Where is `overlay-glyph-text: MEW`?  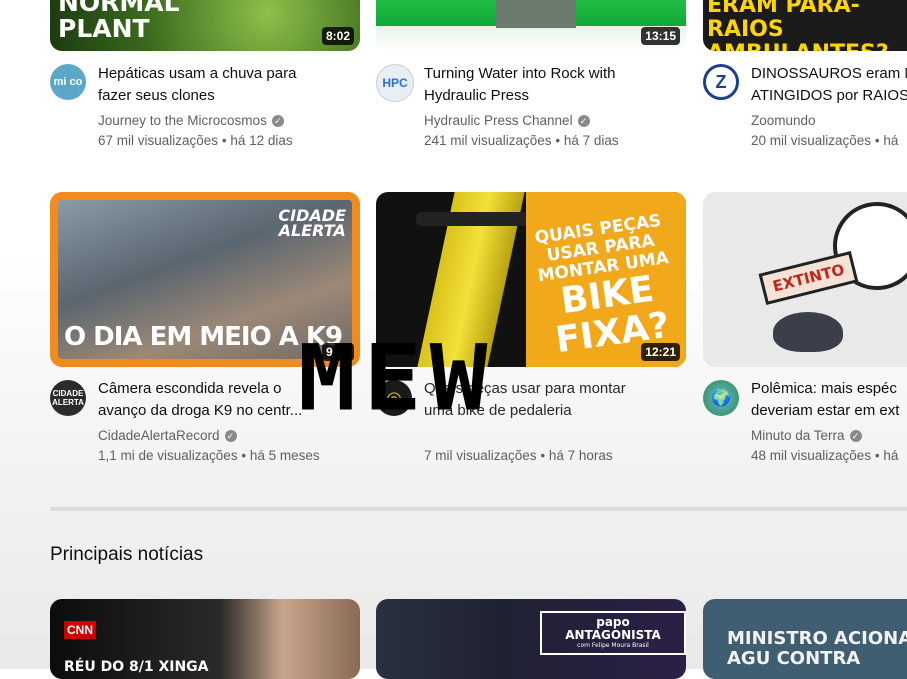 overlay-glyph-text: MEW is located at coordinates (397, 378).